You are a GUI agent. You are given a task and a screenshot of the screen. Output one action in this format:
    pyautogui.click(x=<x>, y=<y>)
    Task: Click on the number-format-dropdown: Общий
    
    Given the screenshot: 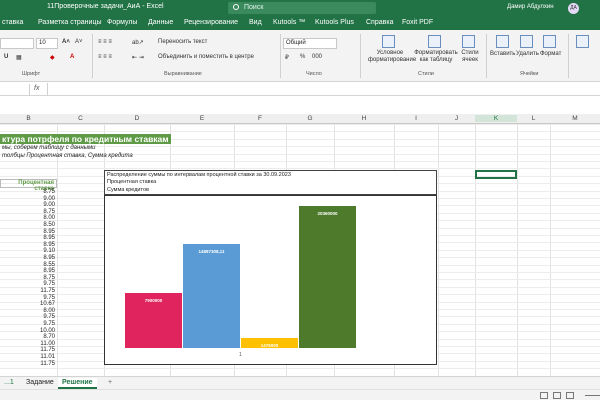 What is the action you would take?
    pyautogui.click(x=310, y=43)
    